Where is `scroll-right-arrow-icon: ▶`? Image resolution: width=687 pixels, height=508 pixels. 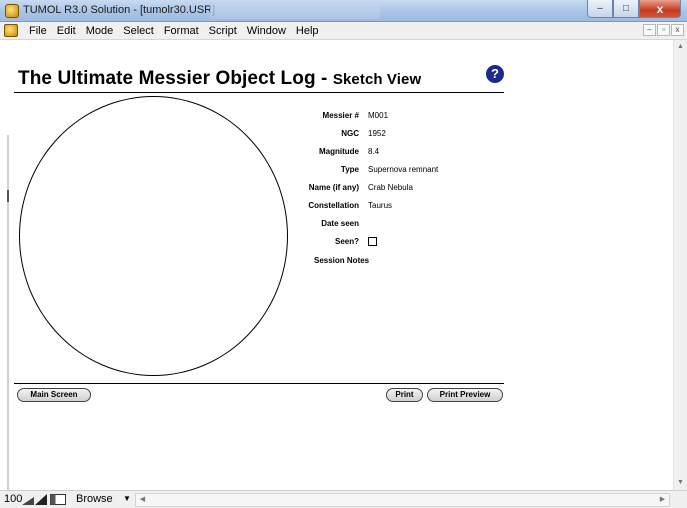 scroll-right-arrow-icon: ▶ is located at coordinates (662, 500).